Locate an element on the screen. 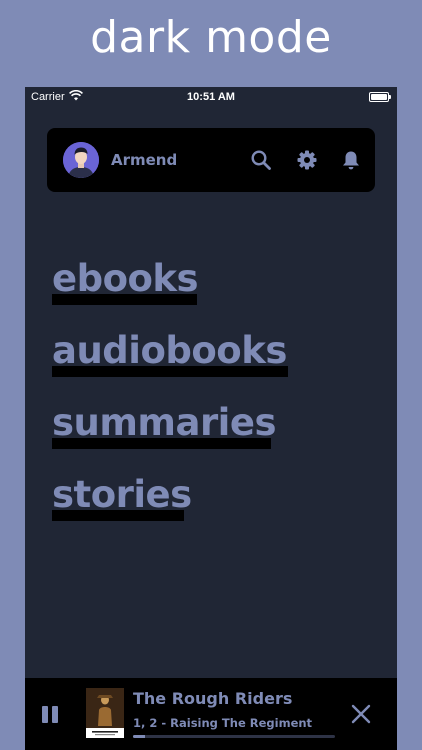 The height and width of the screenshot is (750, 422). playback-progress-fill is located at coordinates (139, 736).